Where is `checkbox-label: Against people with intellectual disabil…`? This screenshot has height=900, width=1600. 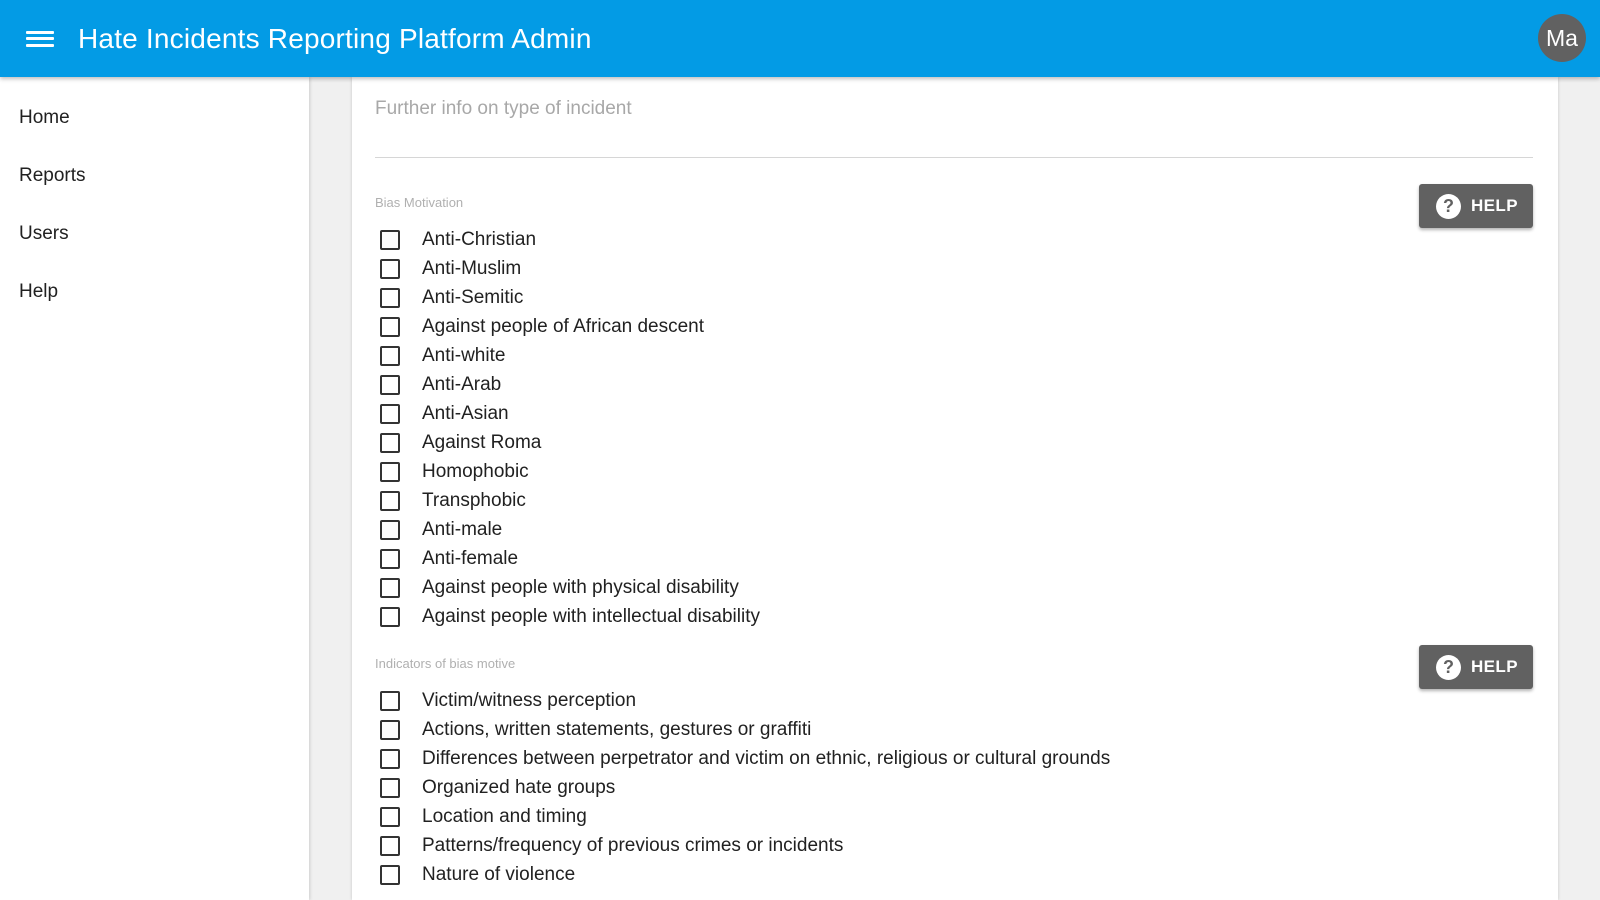
checkbox-label: Against people with intellectual disabil… is located at coordinates (591, 616).